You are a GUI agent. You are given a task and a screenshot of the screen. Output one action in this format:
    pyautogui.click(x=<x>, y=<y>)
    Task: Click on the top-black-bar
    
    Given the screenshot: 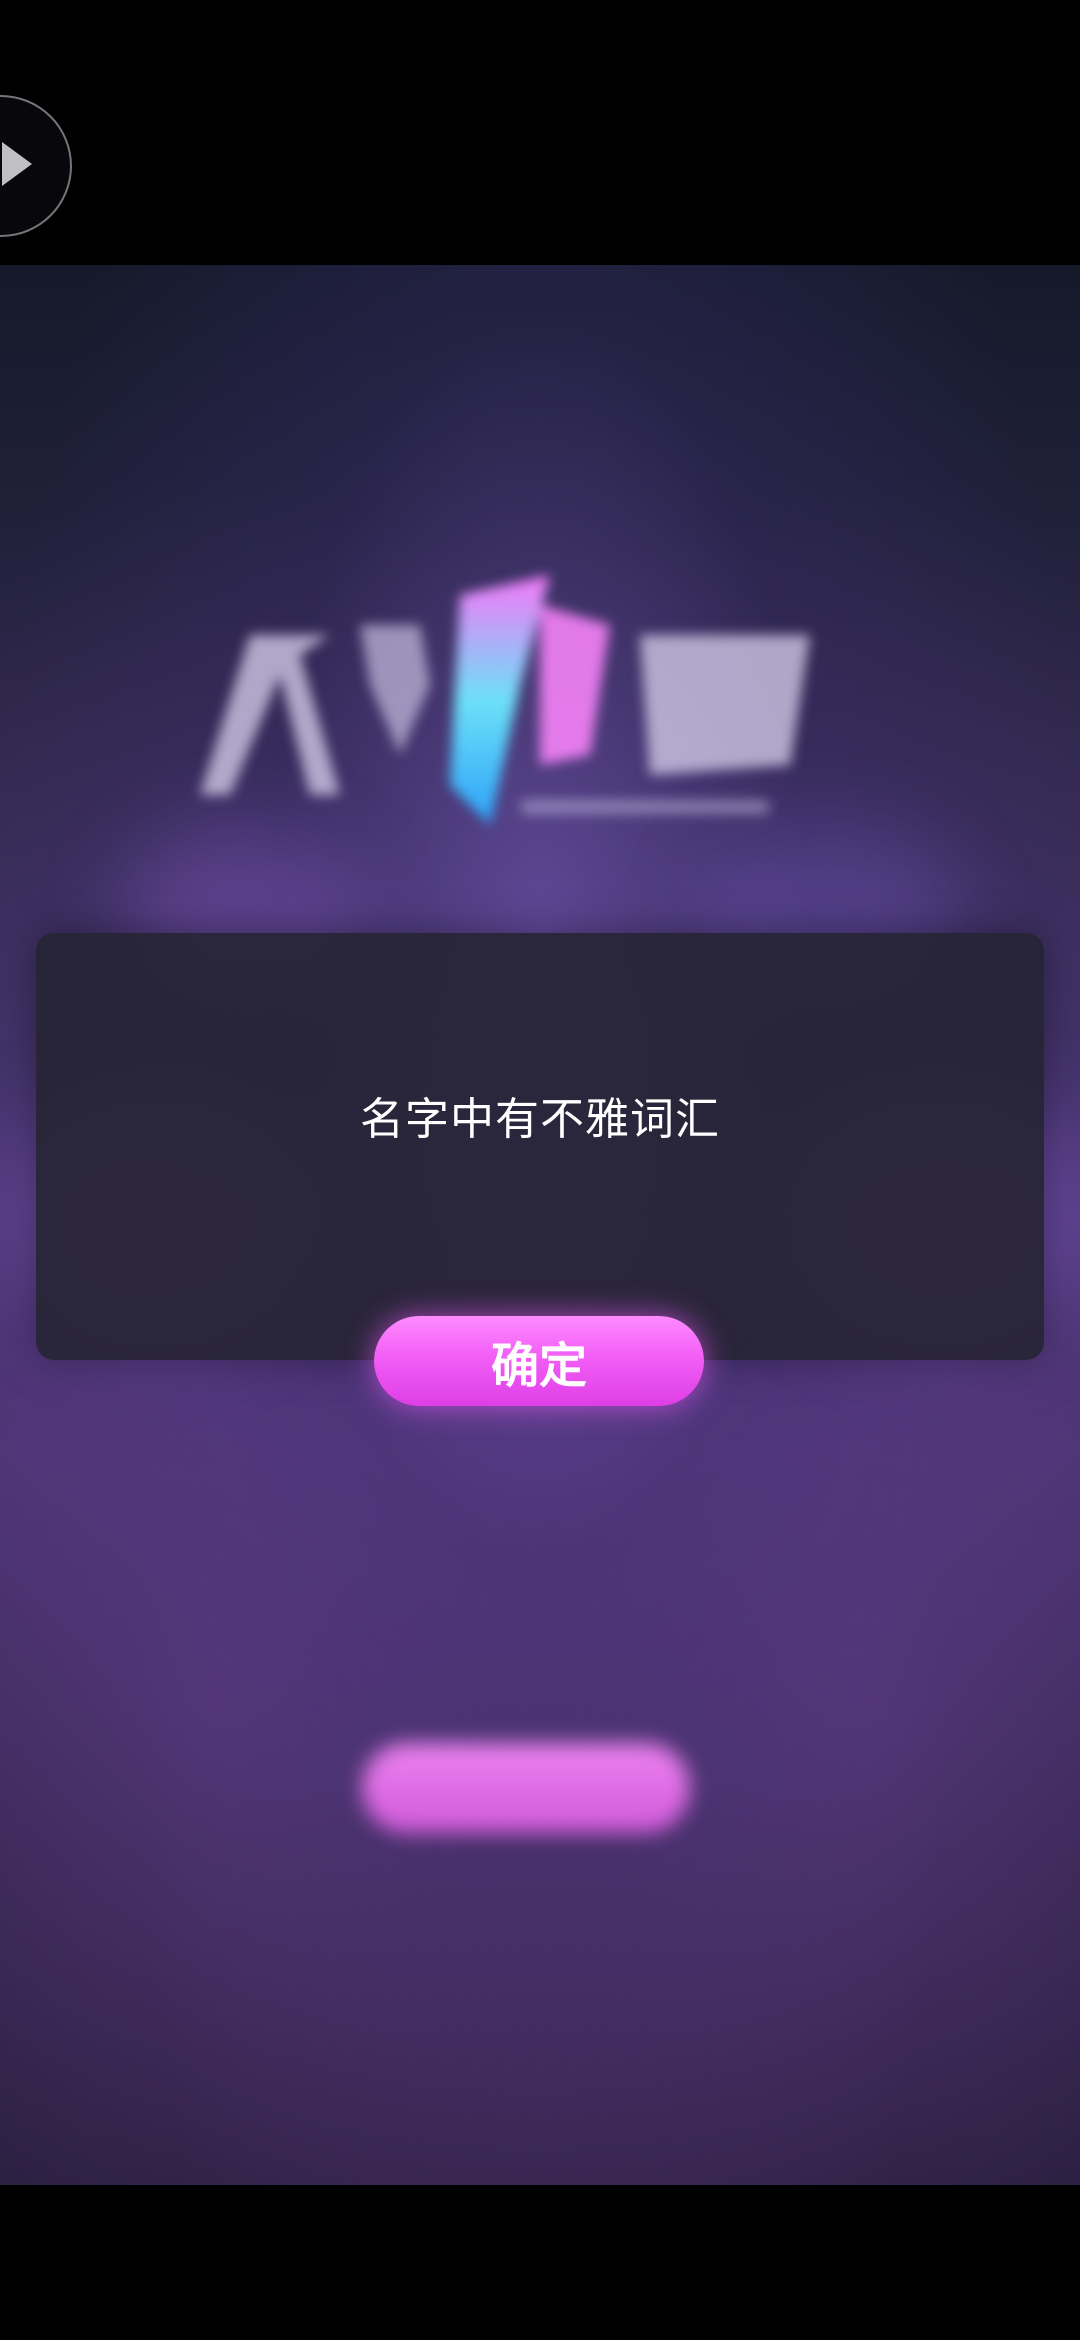 What is the action you would take?
    pyautogui.click(x=540, y=132)
    